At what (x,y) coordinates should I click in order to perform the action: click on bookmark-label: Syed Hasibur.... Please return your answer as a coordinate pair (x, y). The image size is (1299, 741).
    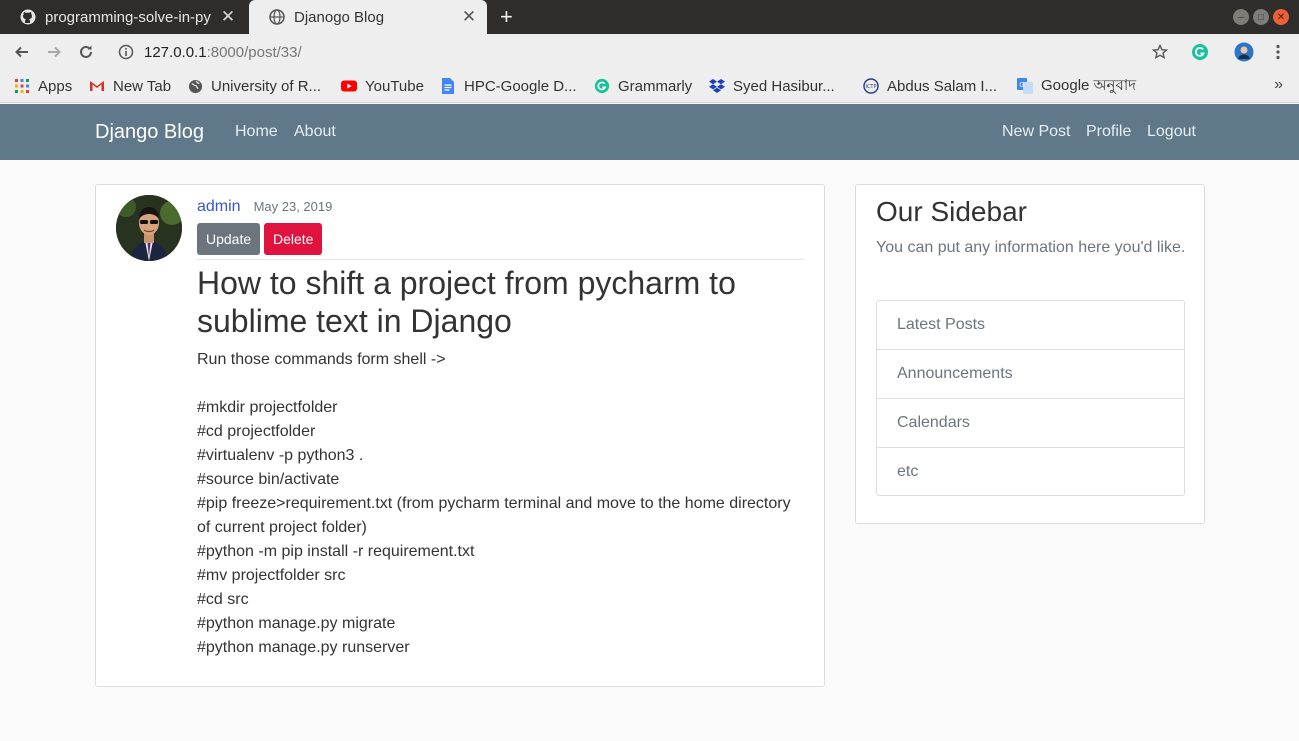
    Looking at the image, I should click on (784, 86).